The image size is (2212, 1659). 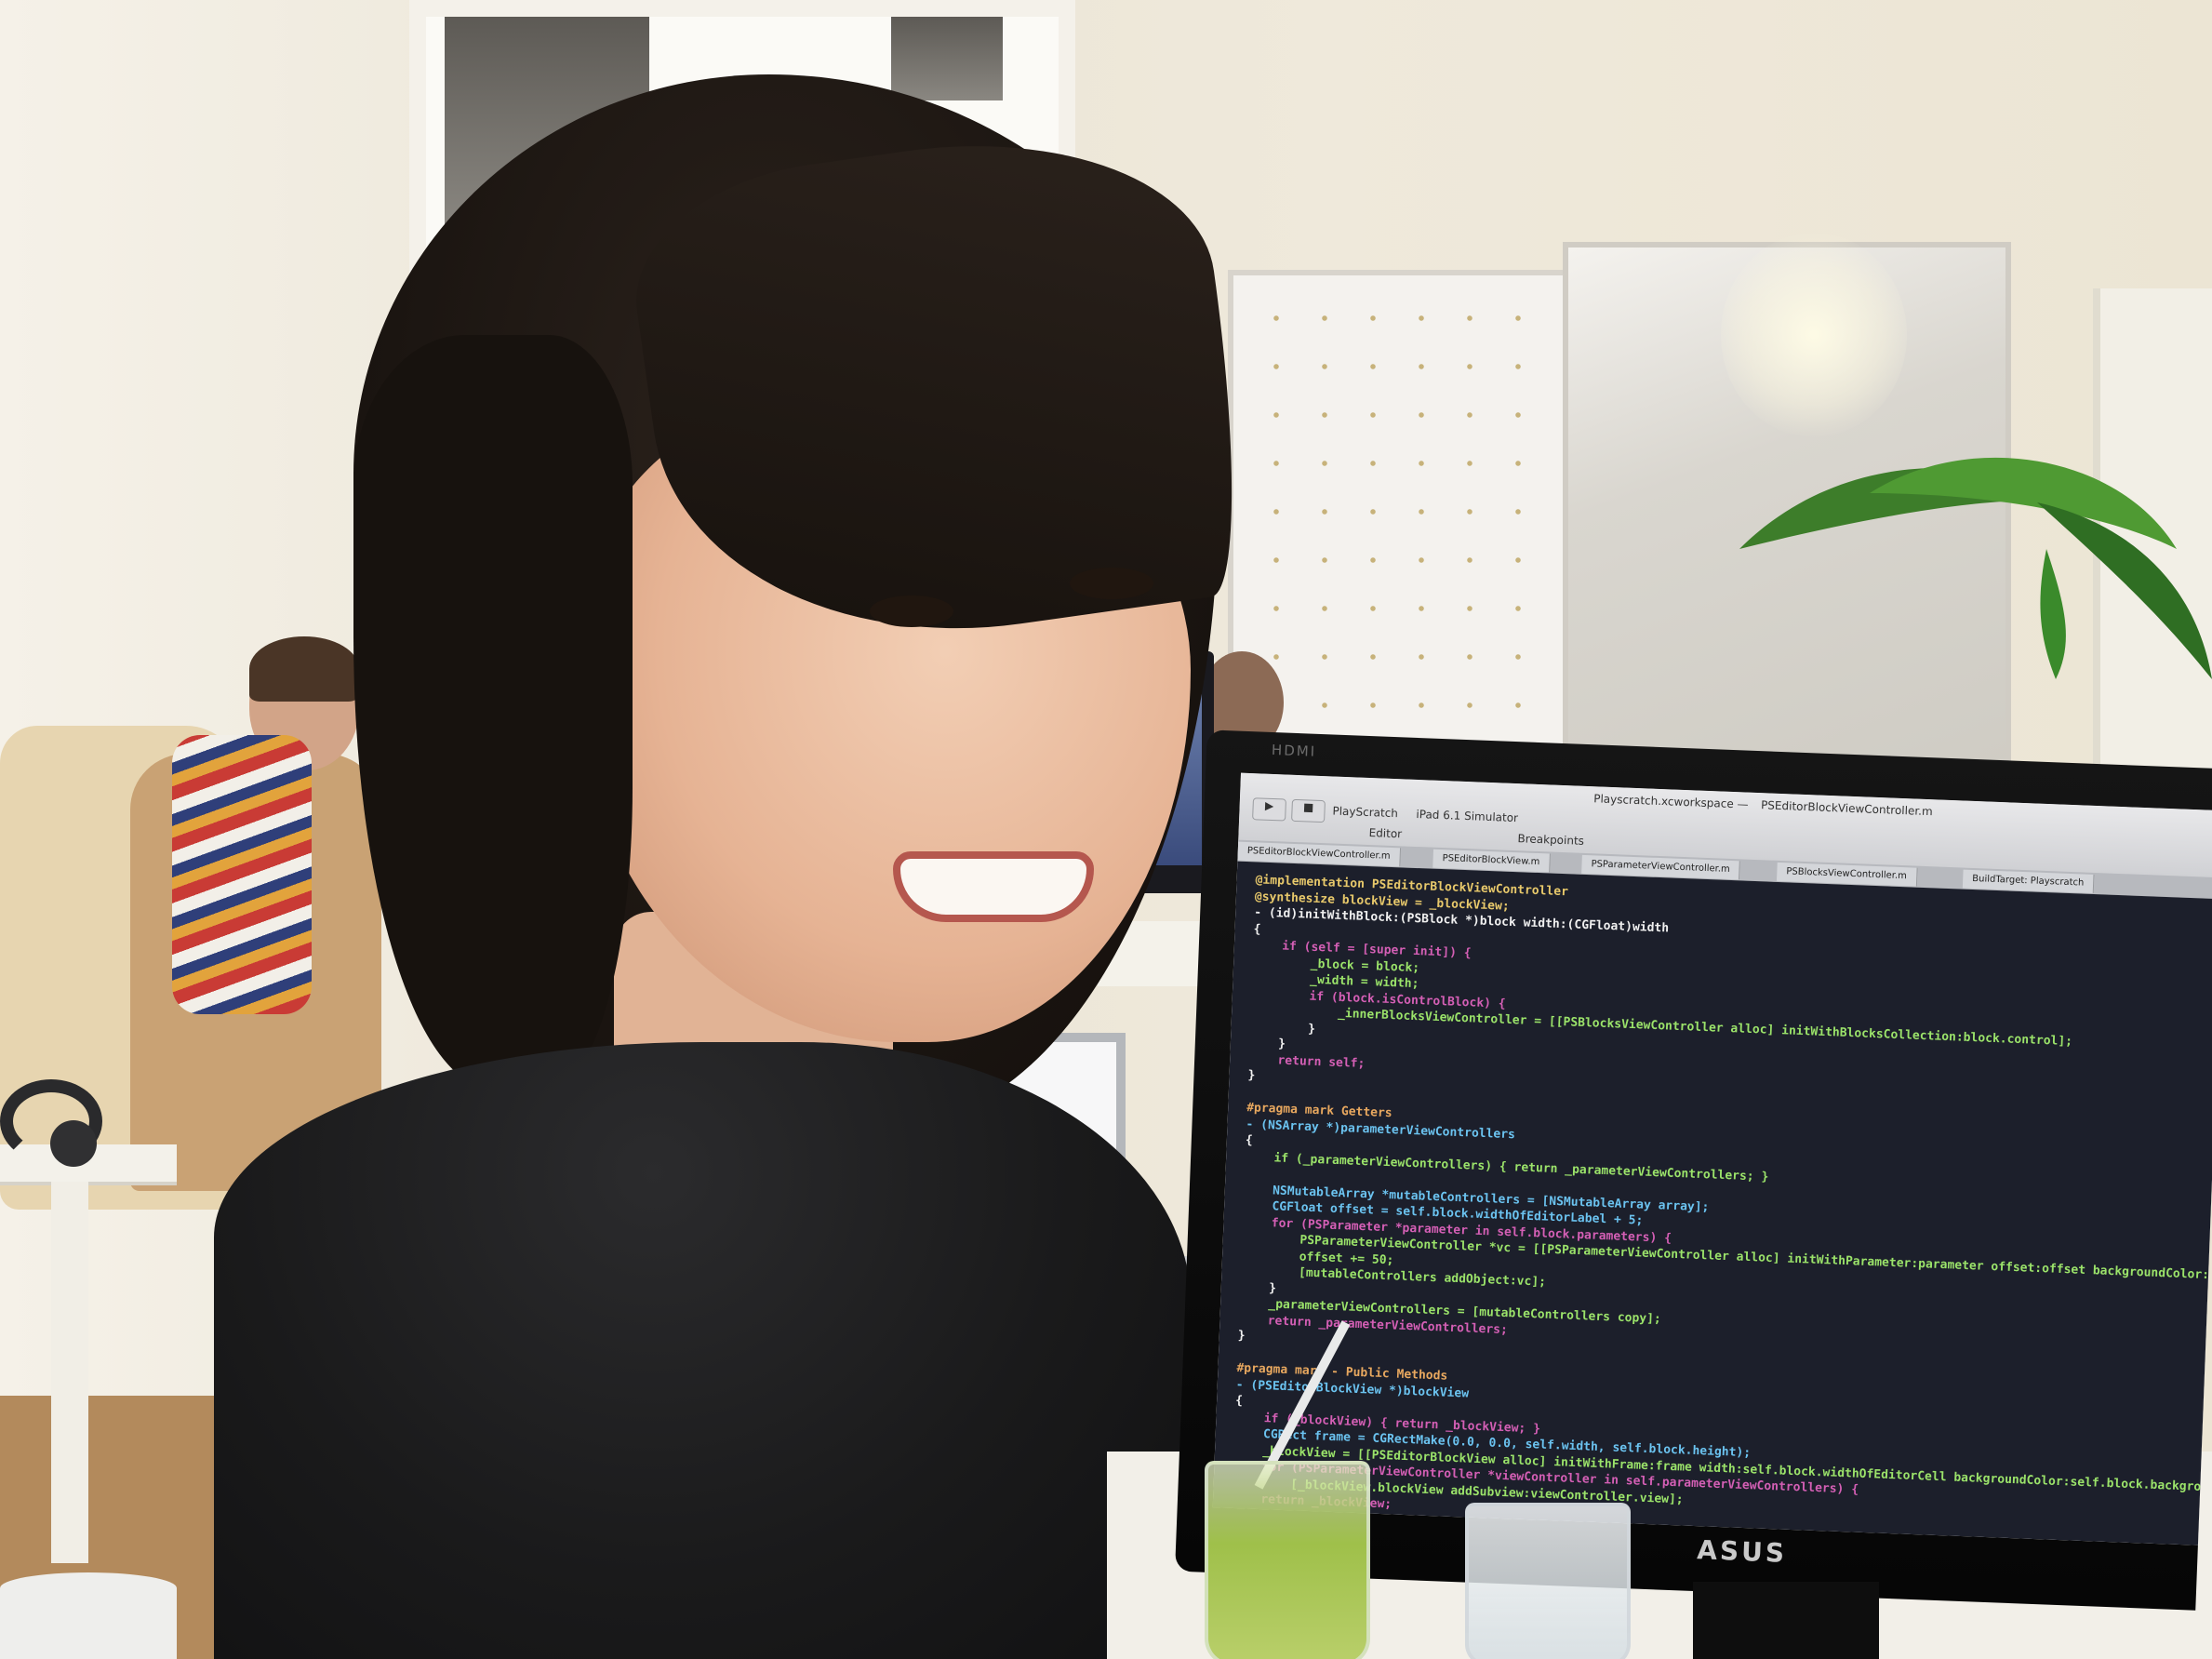 What do you see at coordinates (994, 886) in the screenshot?
I see `woman-smile` at bounding box center [994, 886].